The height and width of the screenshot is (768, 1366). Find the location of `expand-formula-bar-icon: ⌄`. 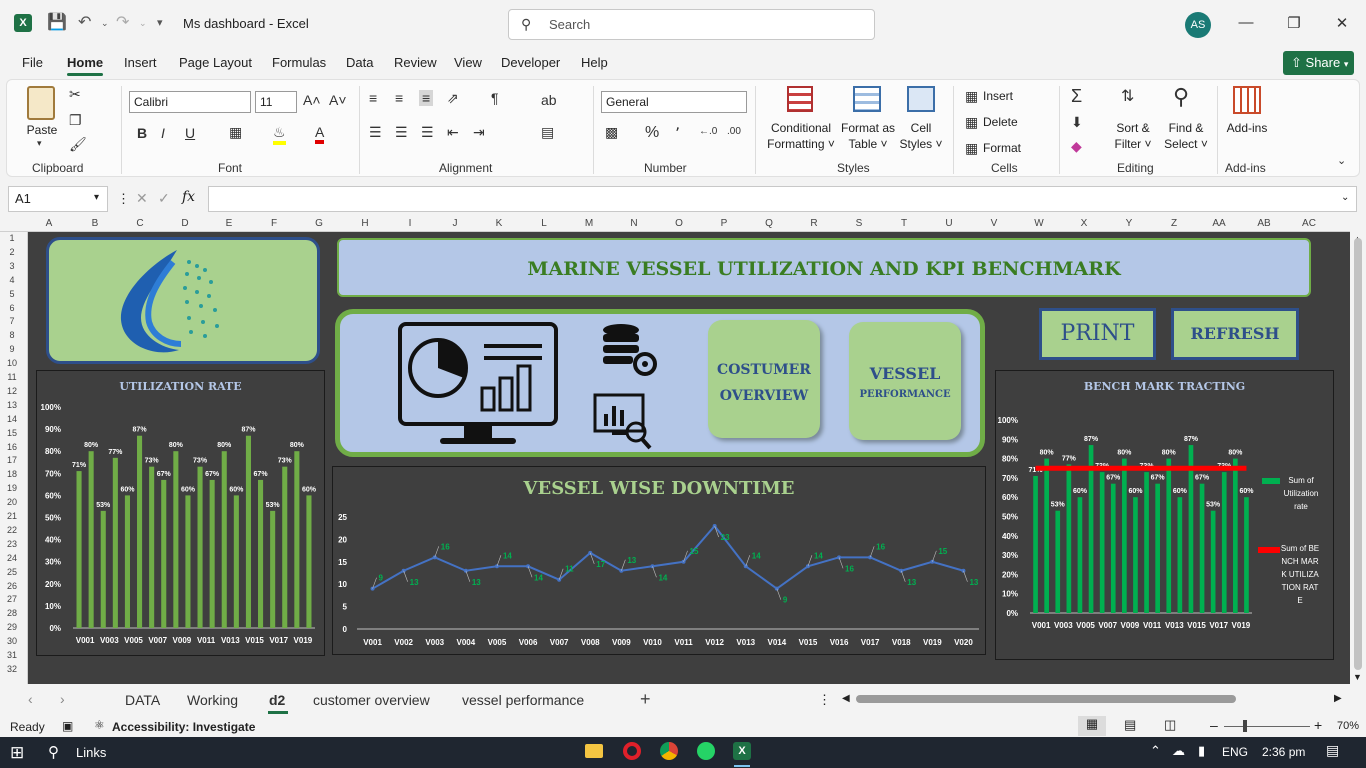

expand-formula-bar-icon: ⌄ is located at coordinates (1345, 197).